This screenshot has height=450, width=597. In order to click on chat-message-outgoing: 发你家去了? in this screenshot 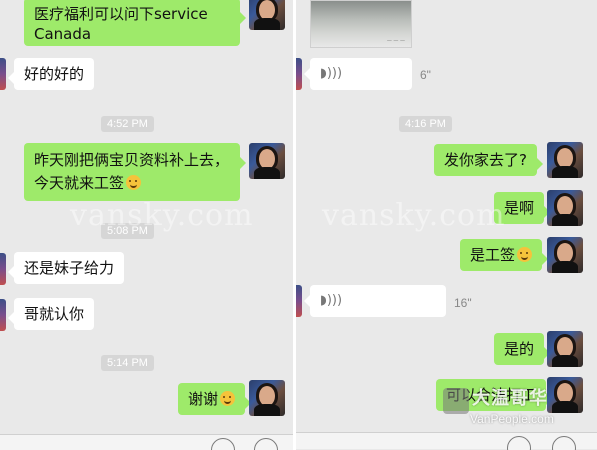, I will do `click(488, 160)`.